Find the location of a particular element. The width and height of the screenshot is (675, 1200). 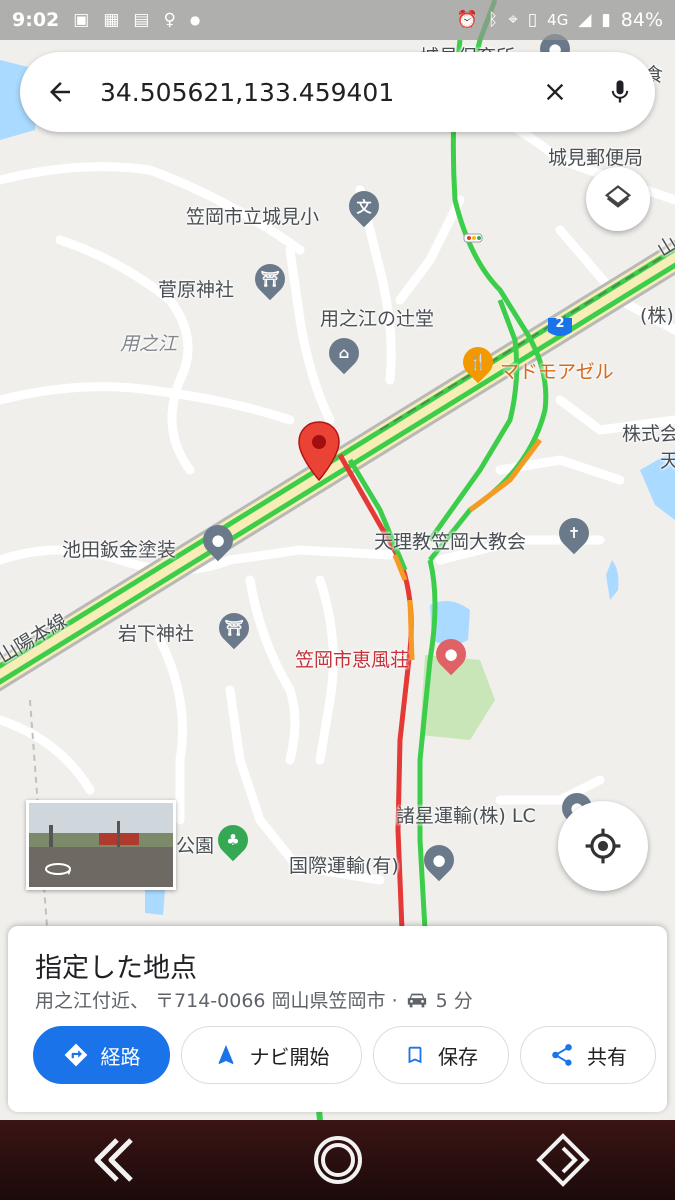

directions-button: 経路 is located at coordinates (101, 1055).